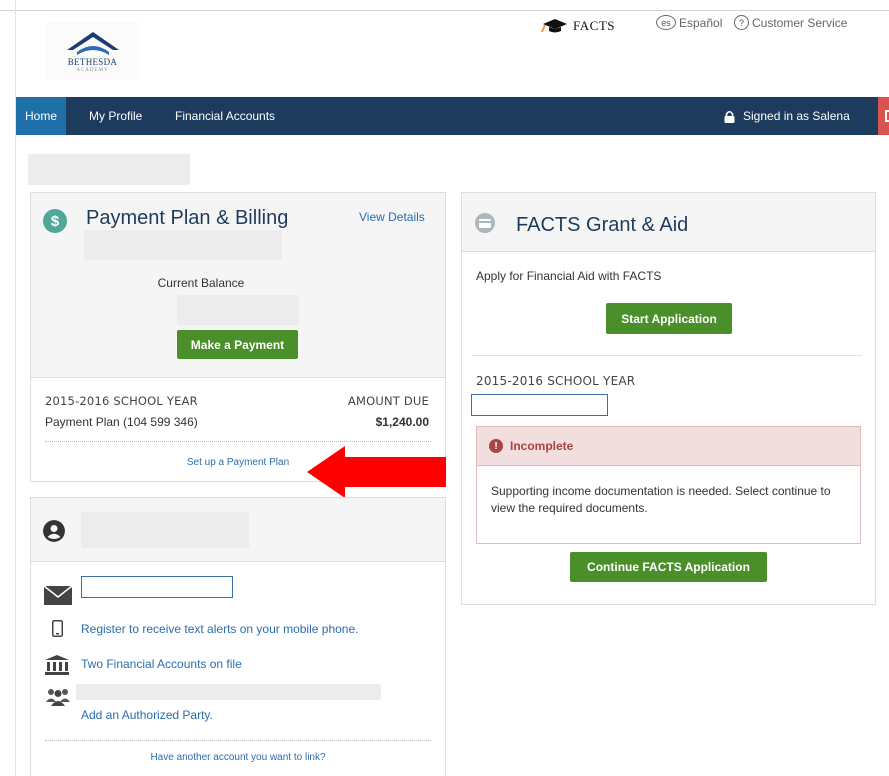 The height and width of the screenshot is (776, 889). I want to click on incomplete-header: ! Incomplete, so click(668, 446).